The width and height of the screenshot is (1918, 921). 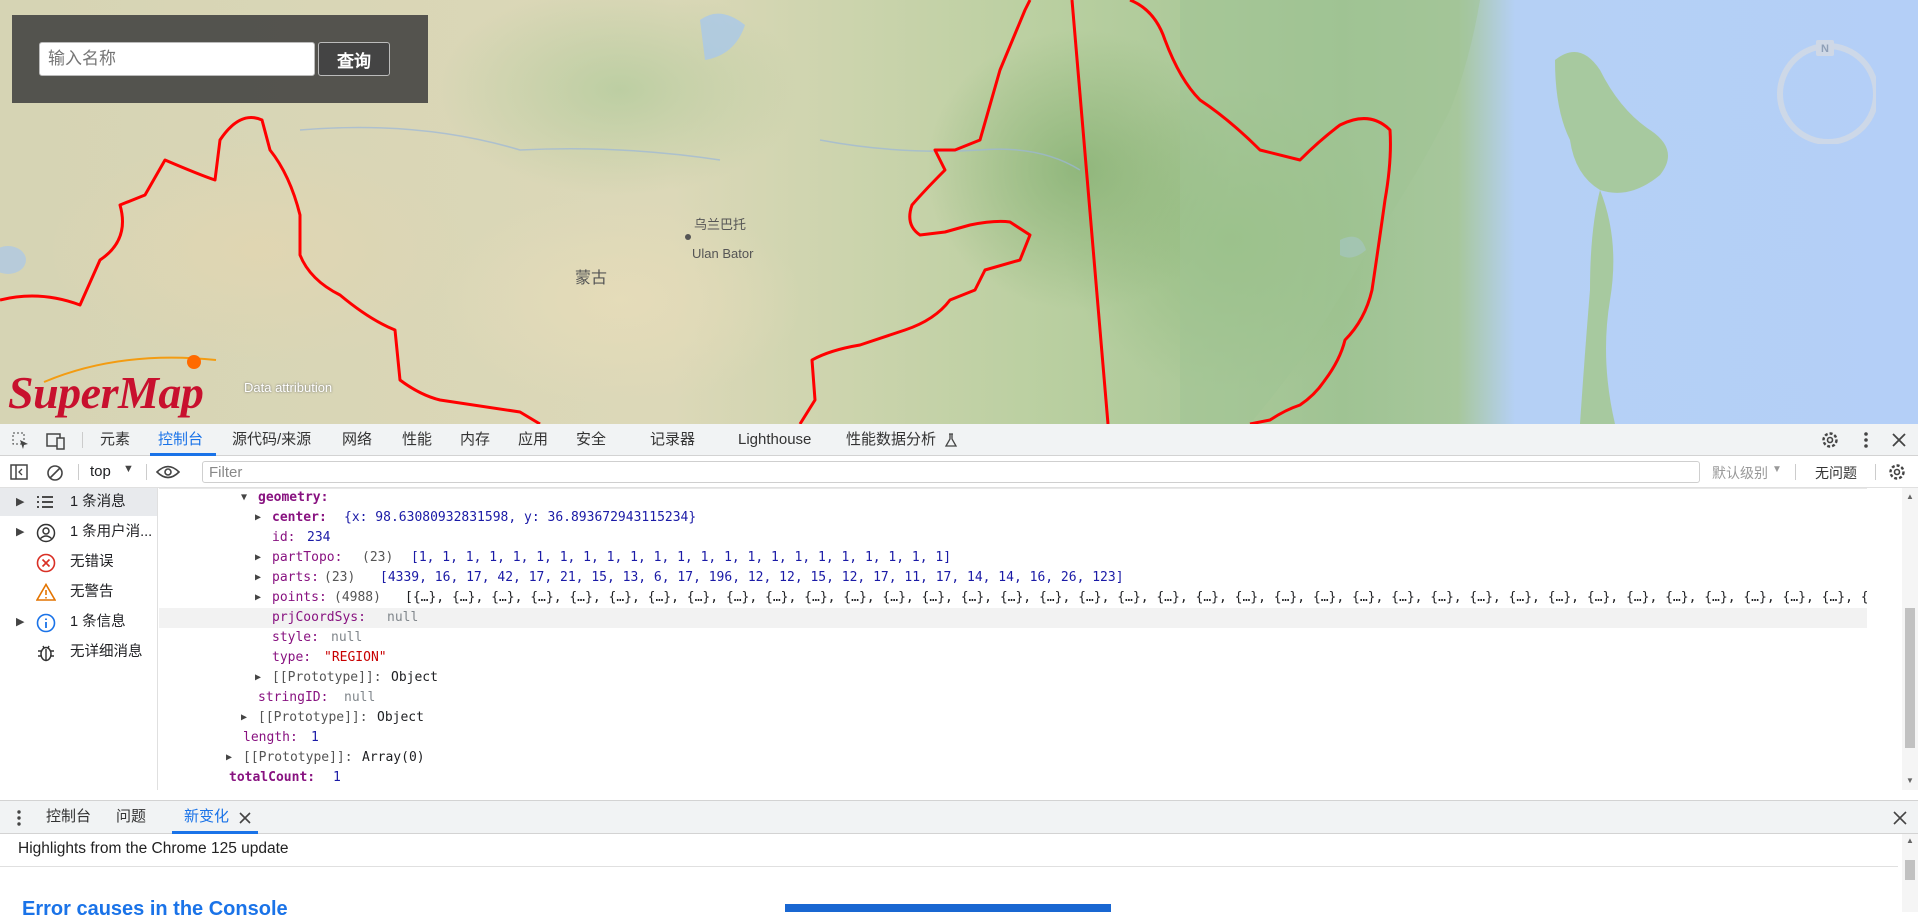 What do you see at coordinates (288, 387) in the screenshot?
I see `attribution-link: Data attribution` at bounding box center [288, 387].